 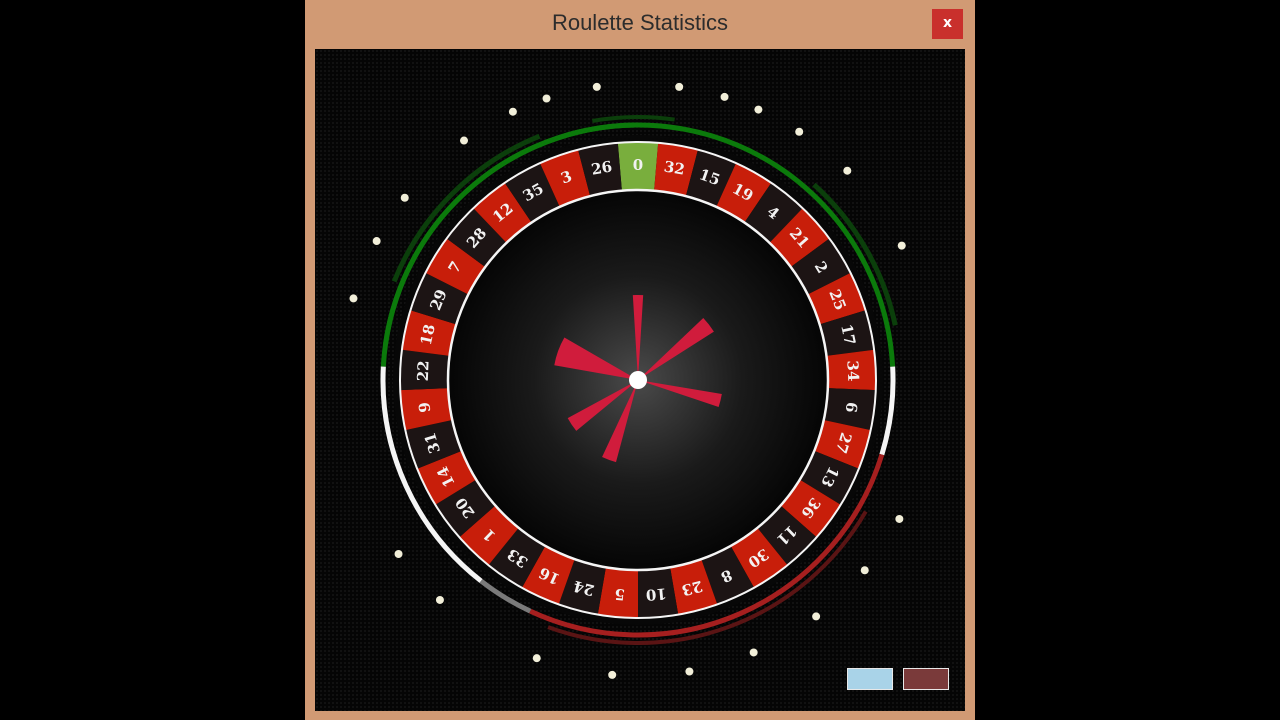 I want to click on legend-swatch-blue, so click(x=870, y=679).